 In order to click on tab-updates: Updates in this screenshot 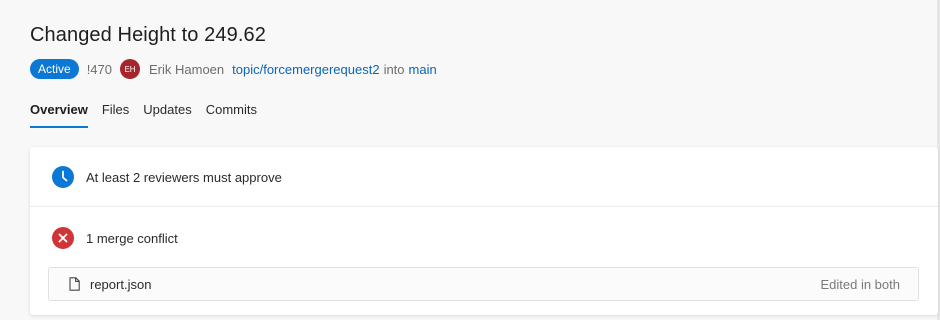, I will do `click(167, 115)`.